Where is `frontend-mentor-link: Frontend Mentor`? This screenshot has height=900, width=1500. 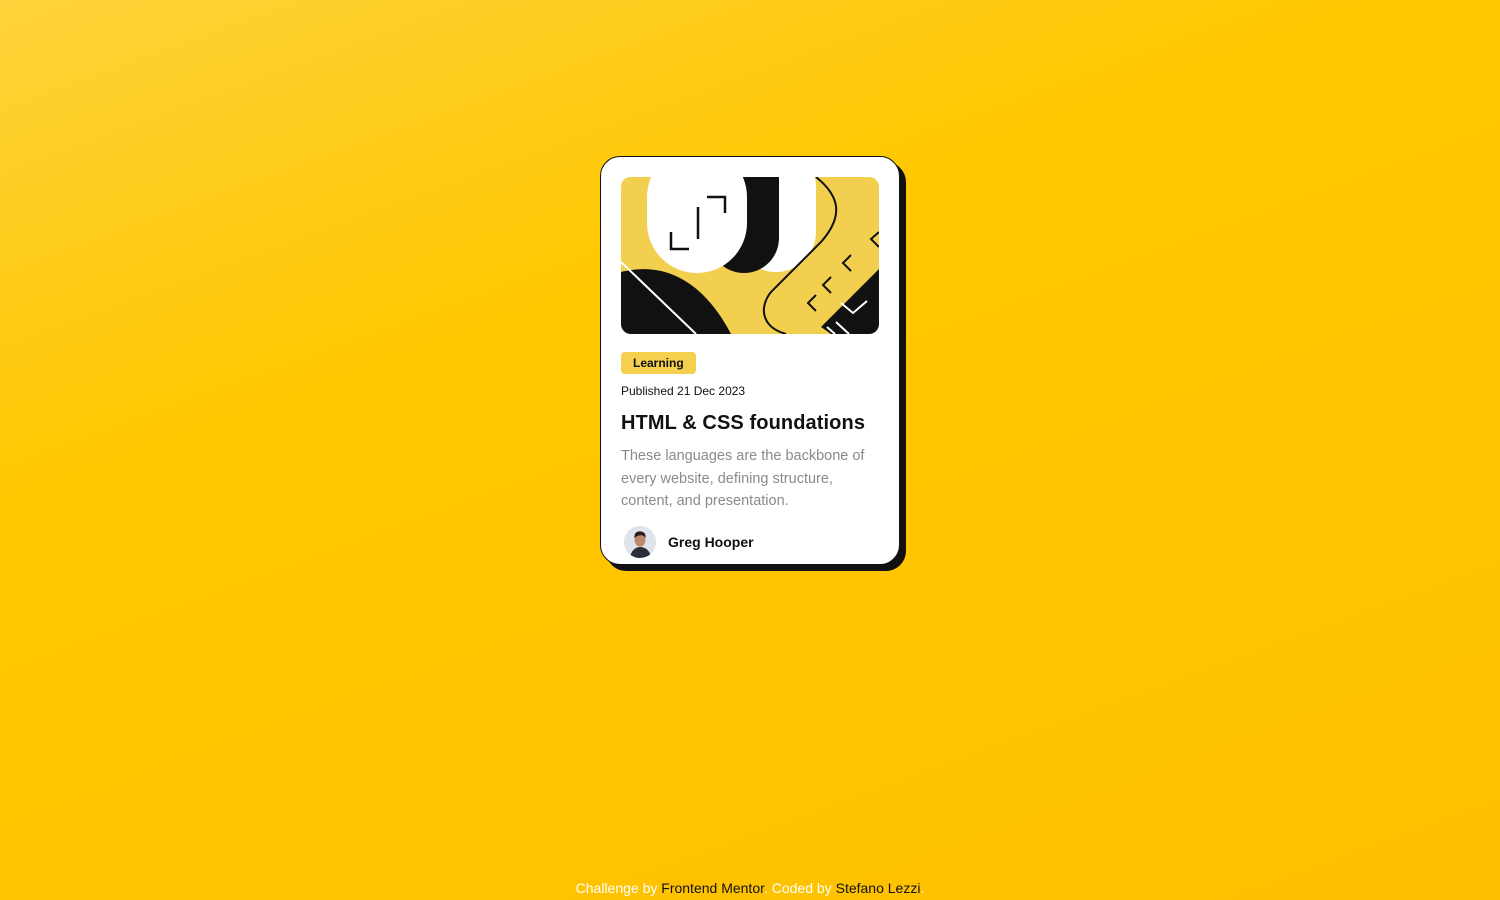 frontend-mentor-link: Frontend Mentor is located at coordinates (712, 888).